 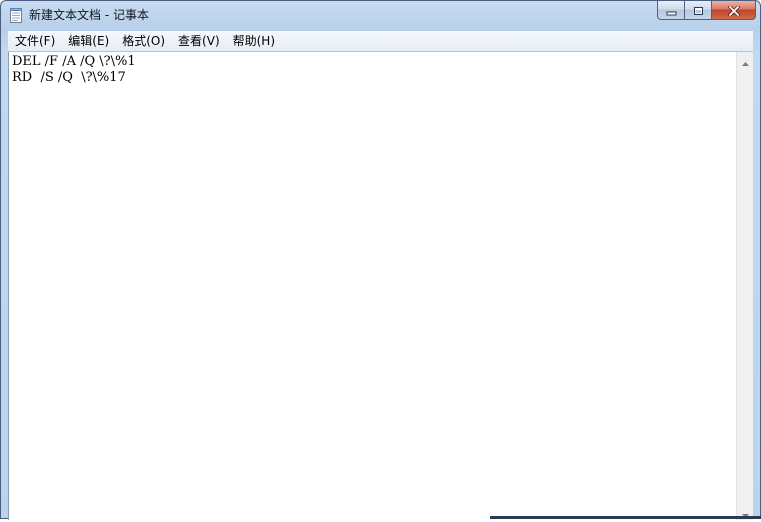 I want to click on minimize-icon, so click(x=671, y=10).